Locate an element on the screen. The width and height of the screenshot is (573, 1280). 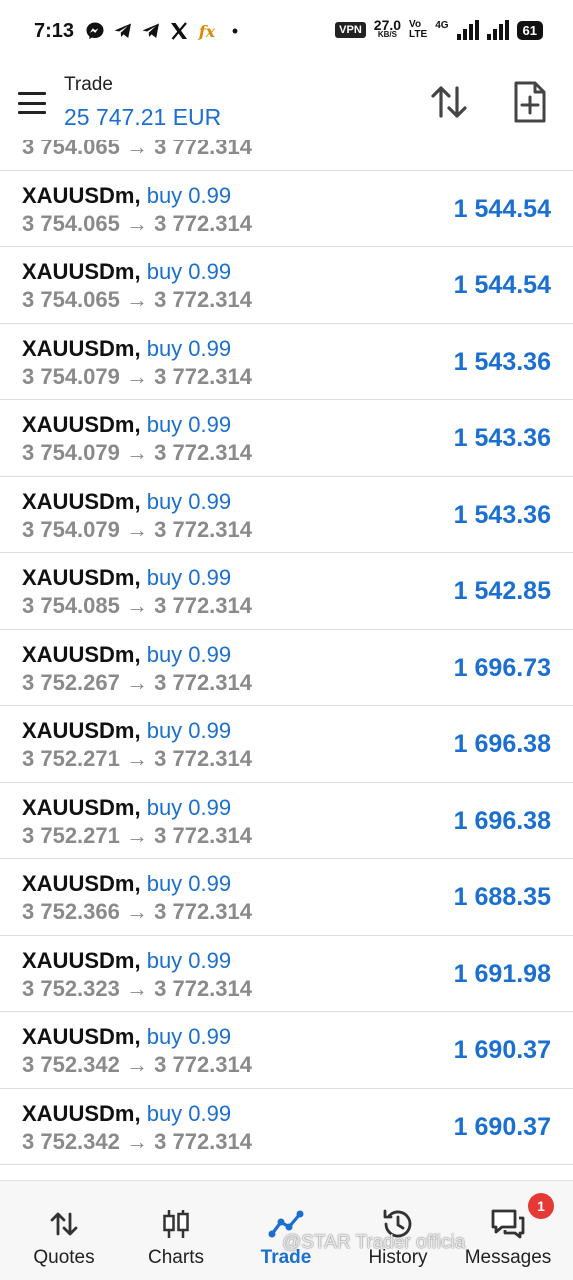
position-profit: 1 690.37 is located at coordinates (502, 1126).